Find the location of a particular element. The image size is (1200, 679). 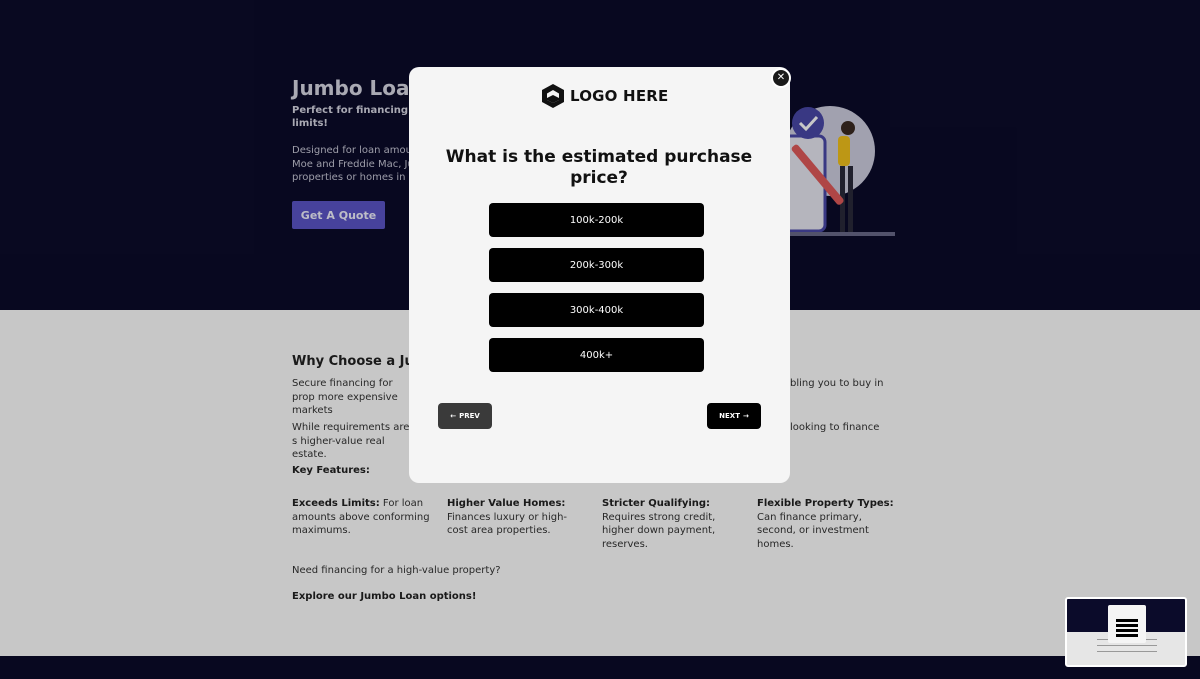

page-preview-thumbnail is located at coordinates (1126, 632).